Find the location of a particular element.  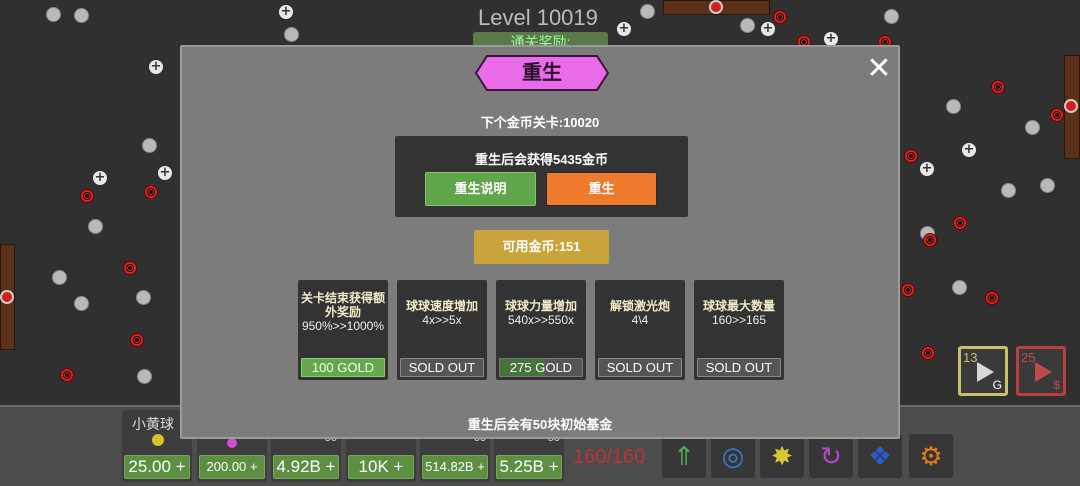

upgrade-buy-button: 100 GOLD is located at coordinates (343, 367).